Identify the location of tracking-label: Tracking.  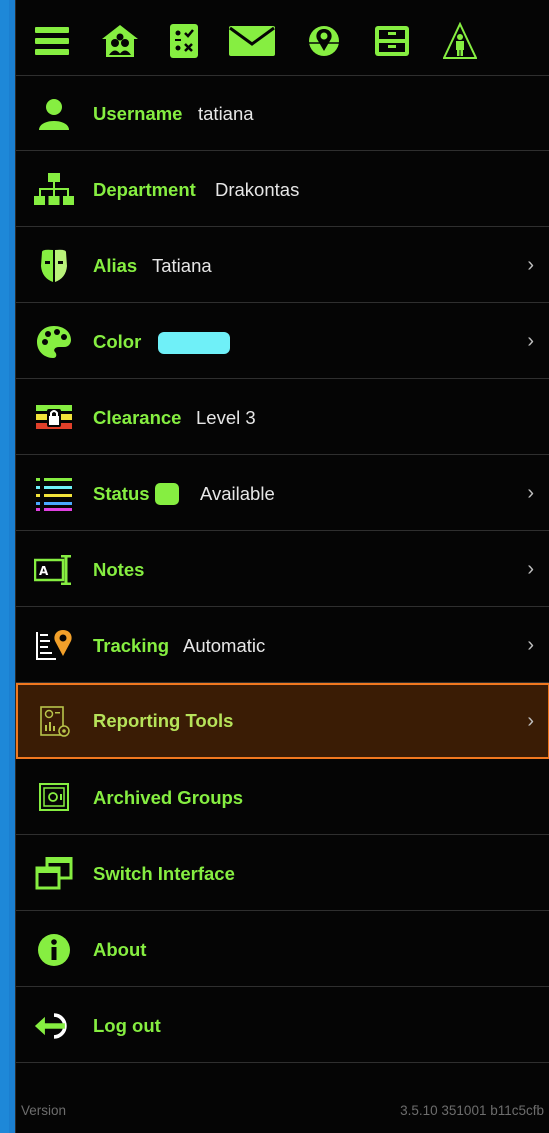
(131, 645).